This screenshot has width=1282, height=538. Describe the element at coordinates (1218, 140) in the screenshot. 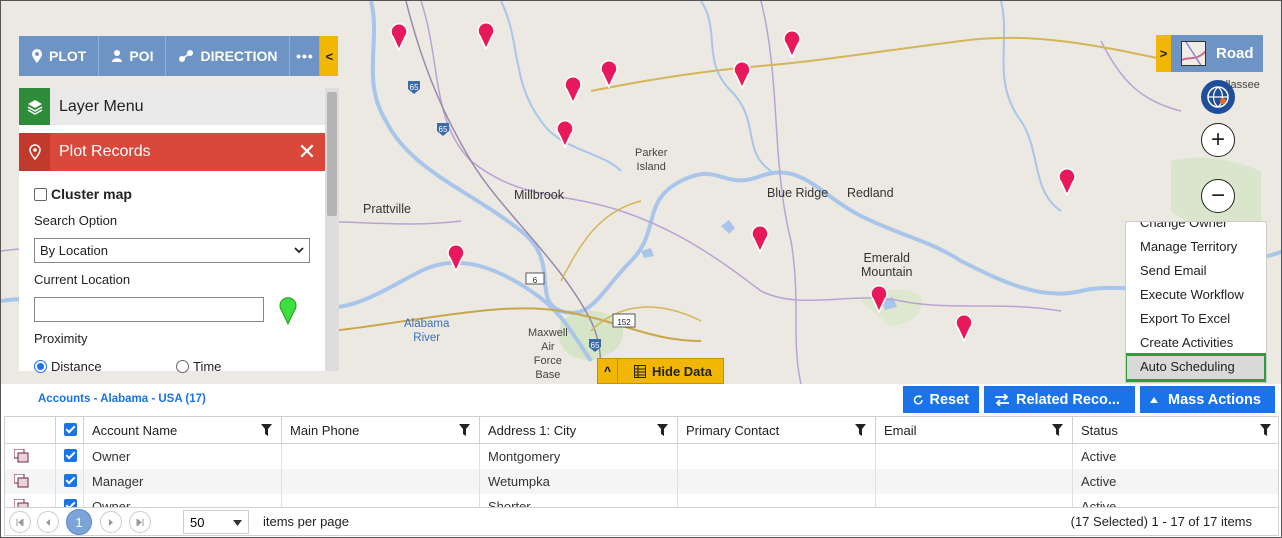

I see `zoom-in-button: +` at that location.